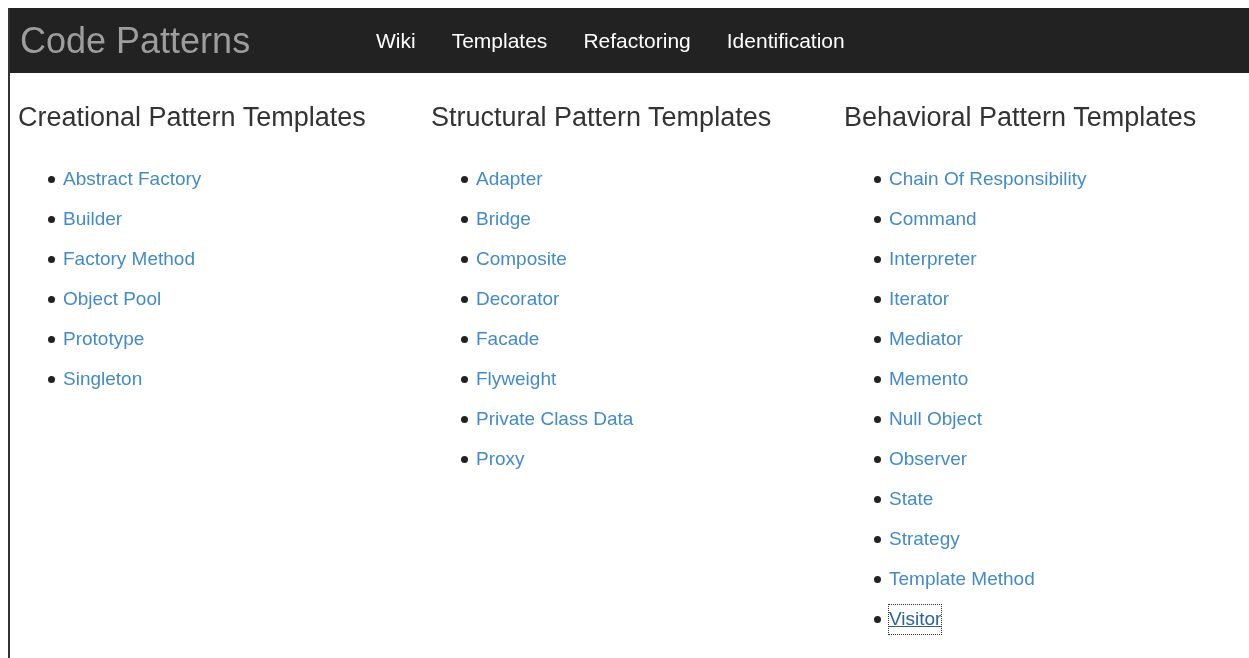  What do you see at coordinates (929, 379) in the screenshot?
I see `pattern-link: Memento` at bounding box center [929, 379].